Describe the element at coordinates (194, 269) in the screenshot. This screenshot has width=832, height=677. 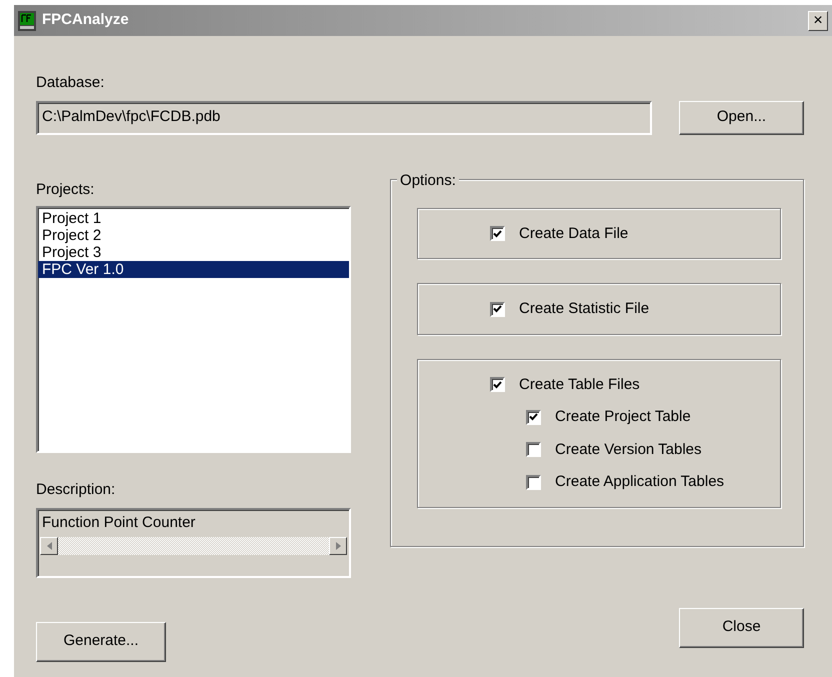
I see `project-item: FPC Ver 1.0` at that location.